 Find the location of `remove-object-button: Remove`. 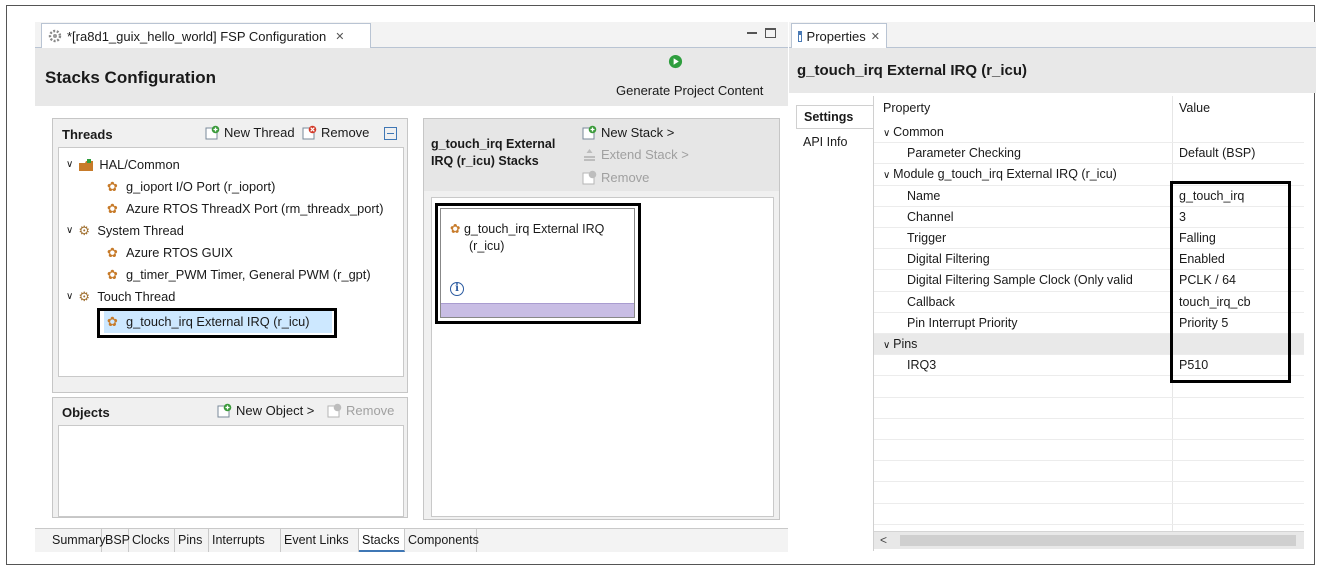

remove-object-button: Remove is located at coordinates (360, 410).